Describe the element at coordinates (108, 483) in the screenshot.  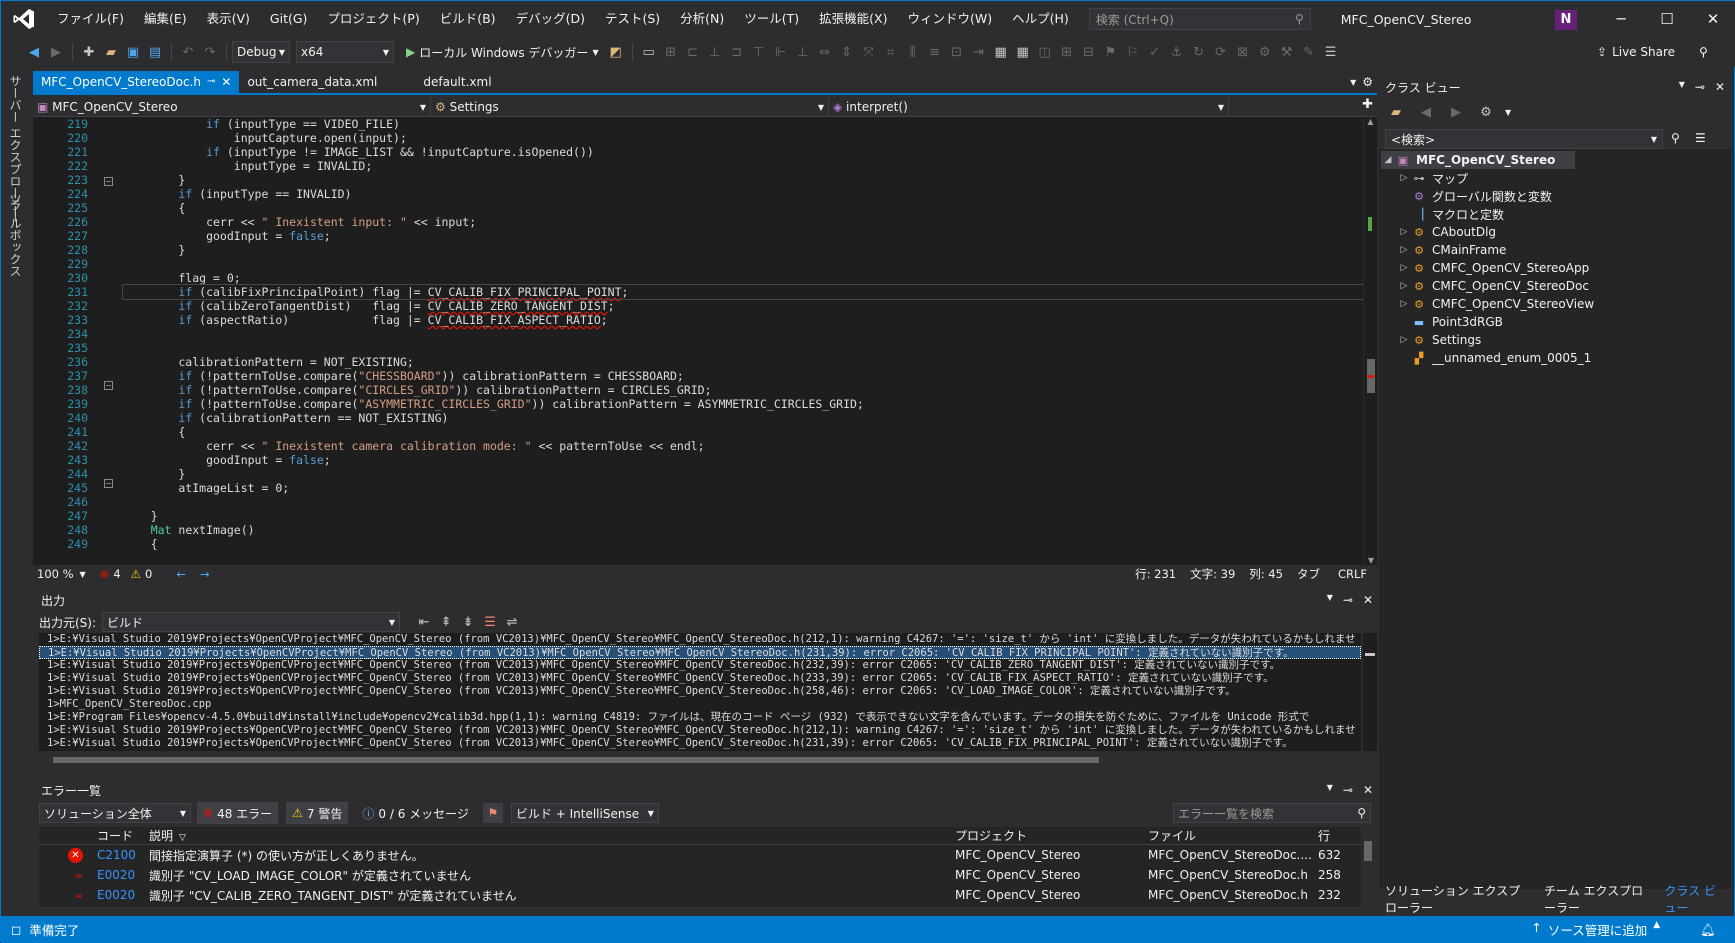
I see `collapse-icon: −` at that location.